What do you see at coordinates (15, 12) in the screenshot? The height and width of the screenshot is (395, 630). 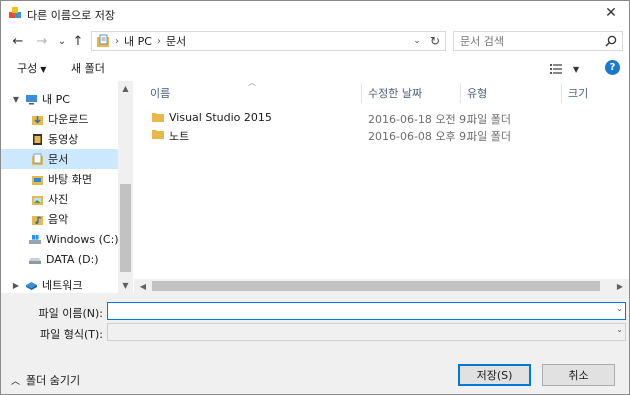 I see `app-icon` at bounding box center [15, 12].